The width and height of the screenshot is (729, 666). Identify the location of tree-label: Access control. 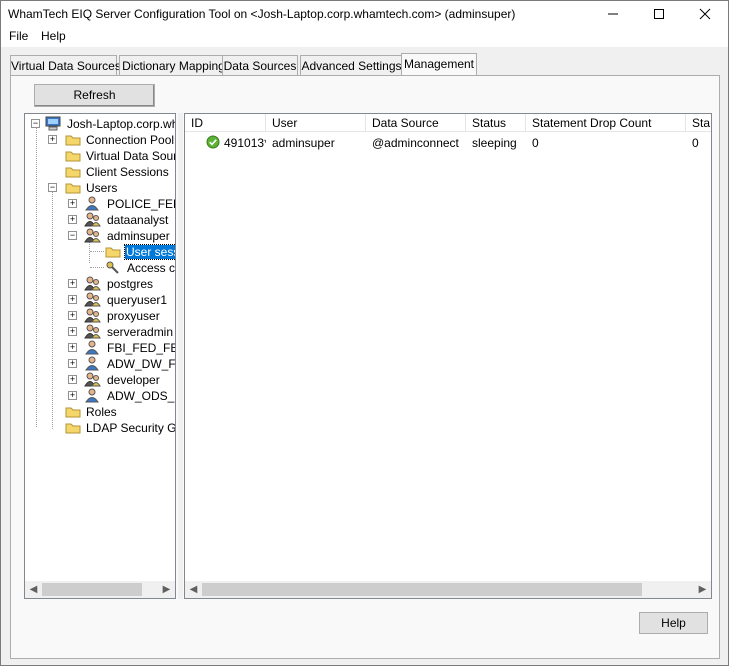
(151, 268).